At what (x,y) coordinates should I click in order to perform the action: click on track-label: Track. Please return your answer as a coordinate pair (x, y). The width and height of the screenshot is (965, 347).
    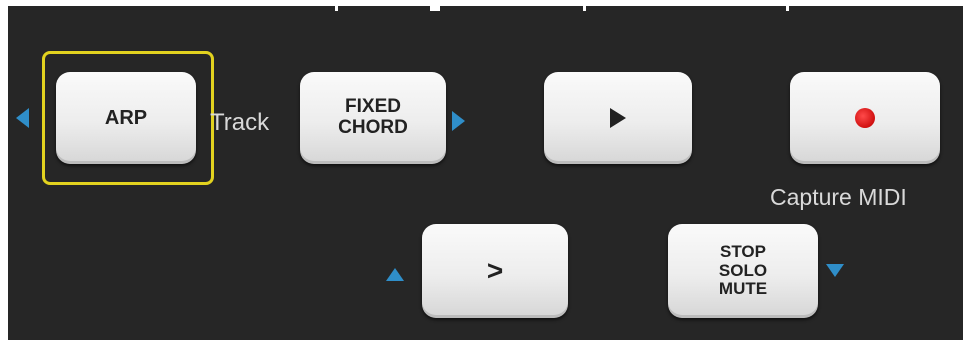
    Looking at the image, I should click on (240, 122).